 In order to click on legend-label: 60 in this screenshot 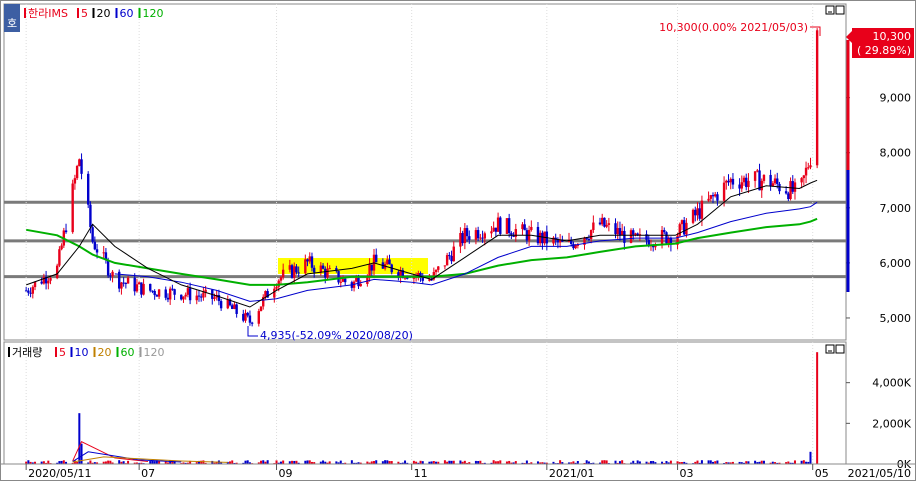, I will do `click(127, 13)`.